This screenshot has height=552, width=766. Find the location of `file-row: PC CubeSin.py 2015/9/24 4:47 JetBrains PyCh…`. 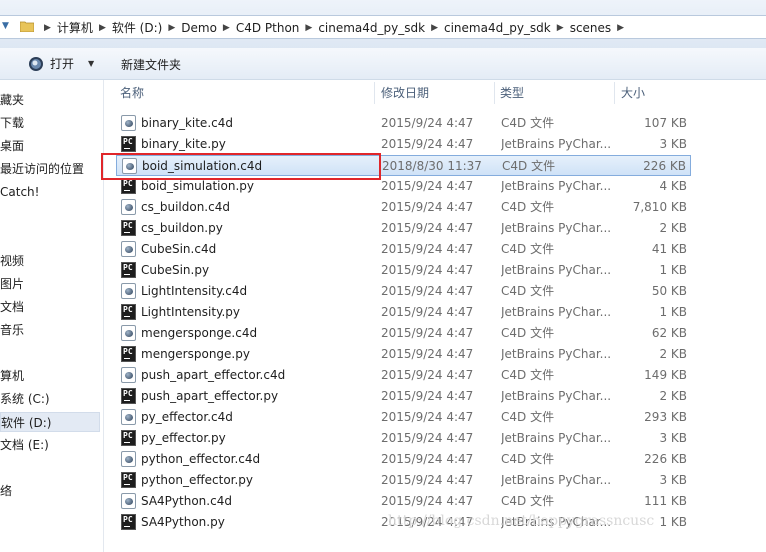

file-row: PC CubeSin.py 2015/9/24 4:47 JetBrains PyCh… is located at coordinates (403, 270).